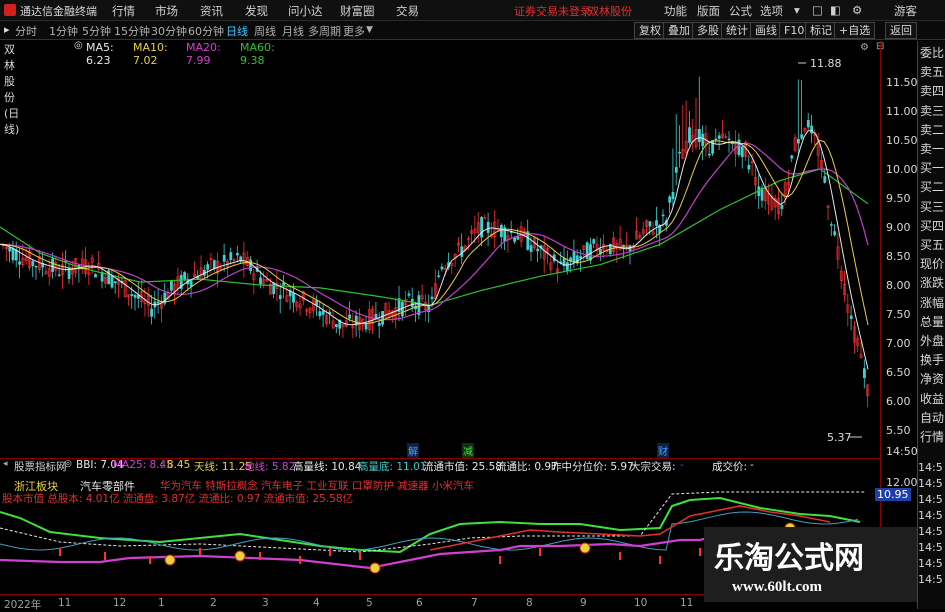 The height and width of the screenshot is (612, 945). I want to click on side-panel-item: 卖一, so click(932, 150).